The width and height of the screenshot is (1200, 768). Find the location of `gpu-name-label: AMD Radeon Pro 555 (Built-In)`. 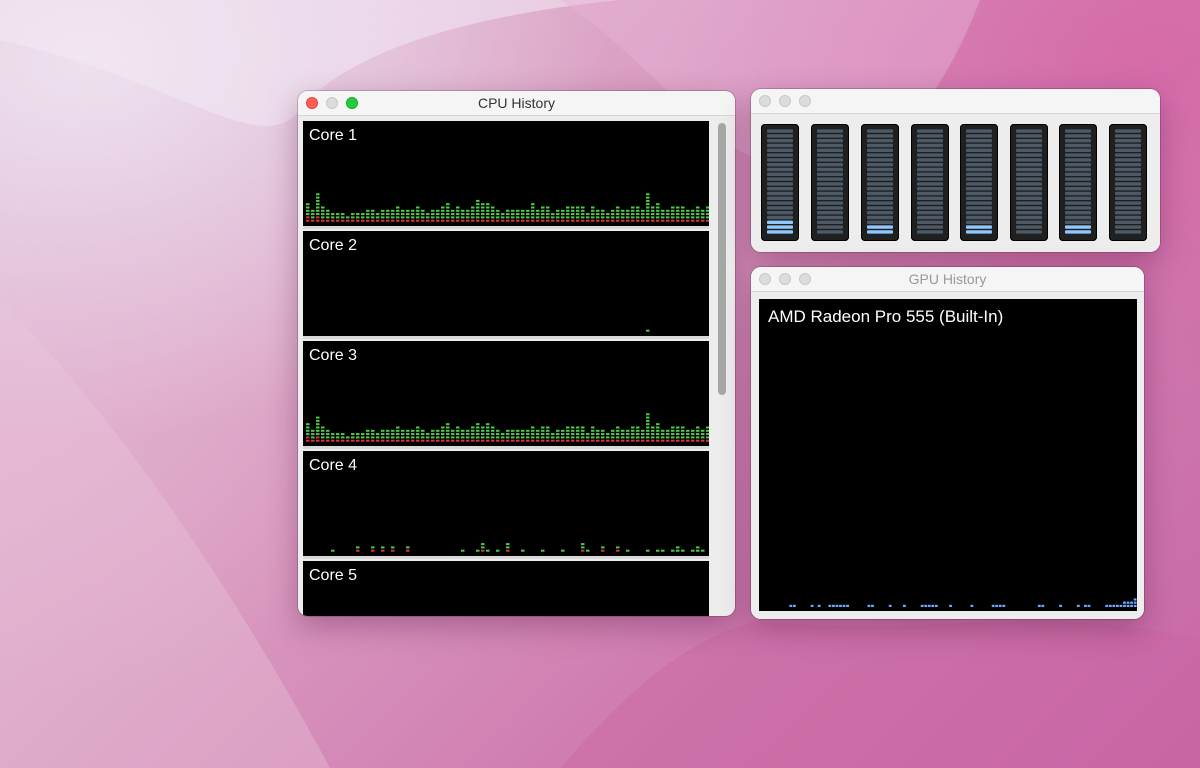

gpu-name-label: AMD Radeon Pro 555 (Built-In) is located at coordinates (886, 316).